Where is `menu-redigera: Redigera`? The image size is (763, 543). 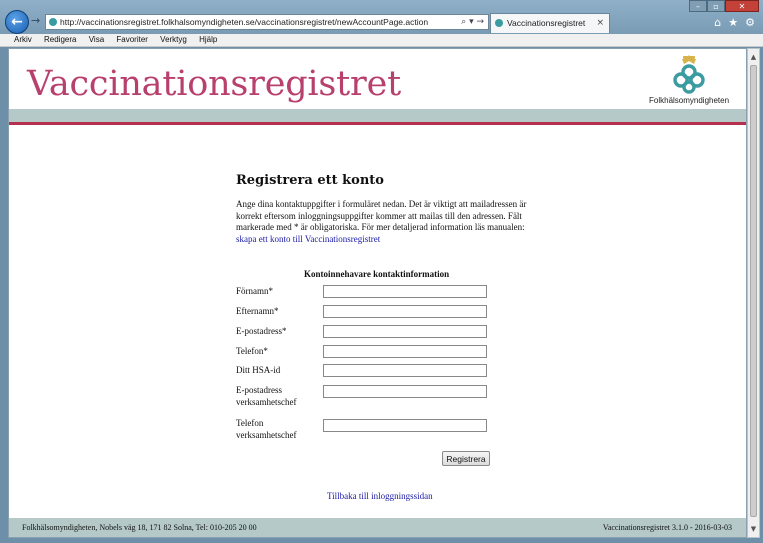 menu-redigera: Redigera is located at coordinates (60, 40).